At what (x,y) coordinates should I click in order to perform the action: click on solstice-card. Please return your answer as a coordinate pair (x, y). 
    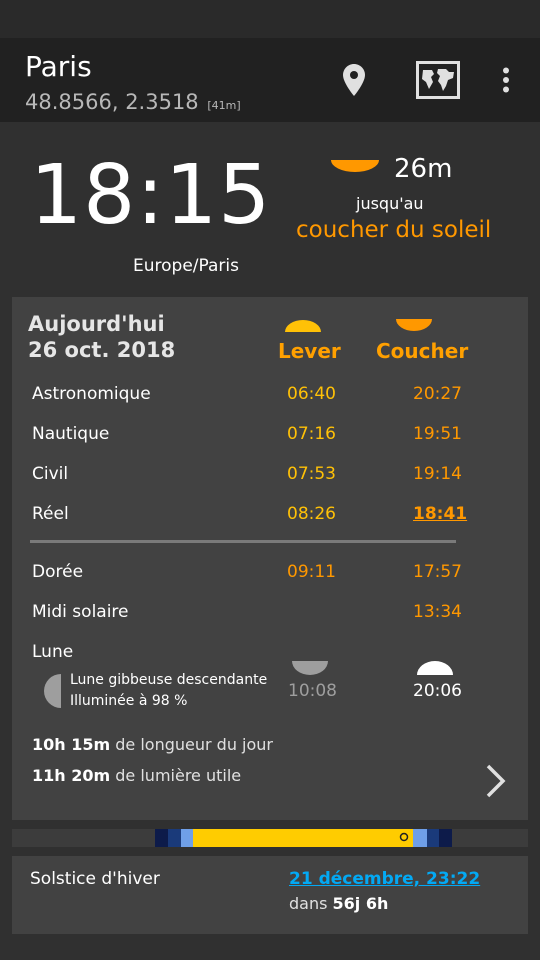
    Looking at the image, I should click on (270, 895).